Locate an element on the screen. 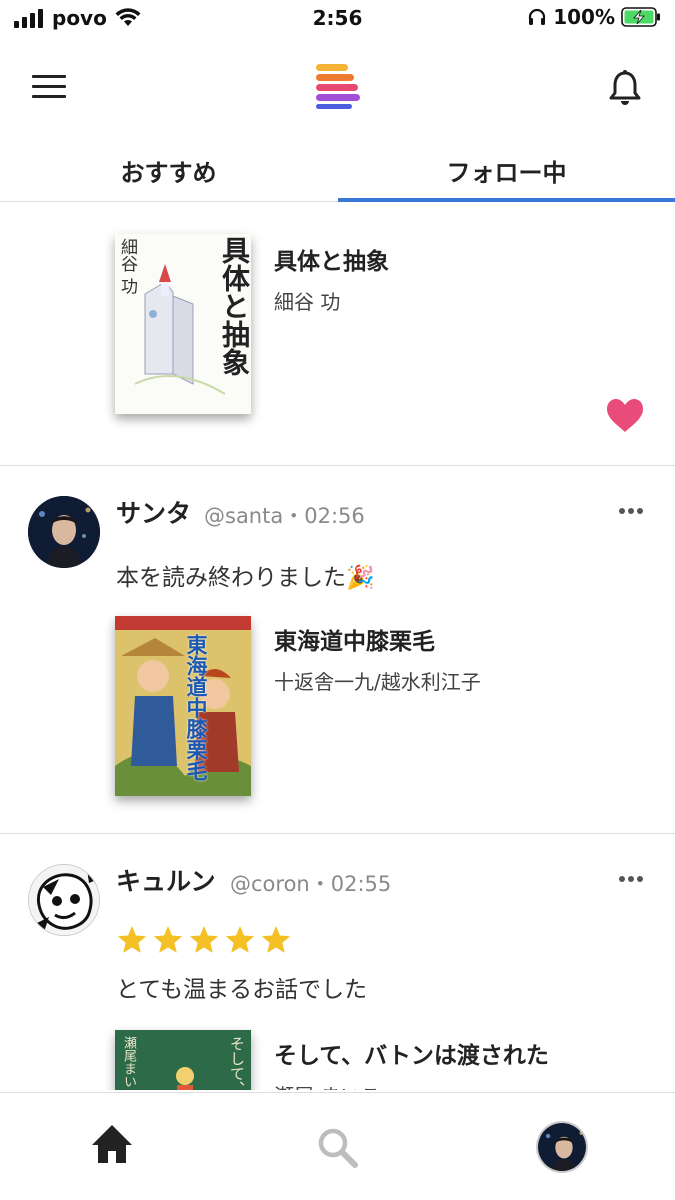  app-logo is located at coordinates (337, 86).